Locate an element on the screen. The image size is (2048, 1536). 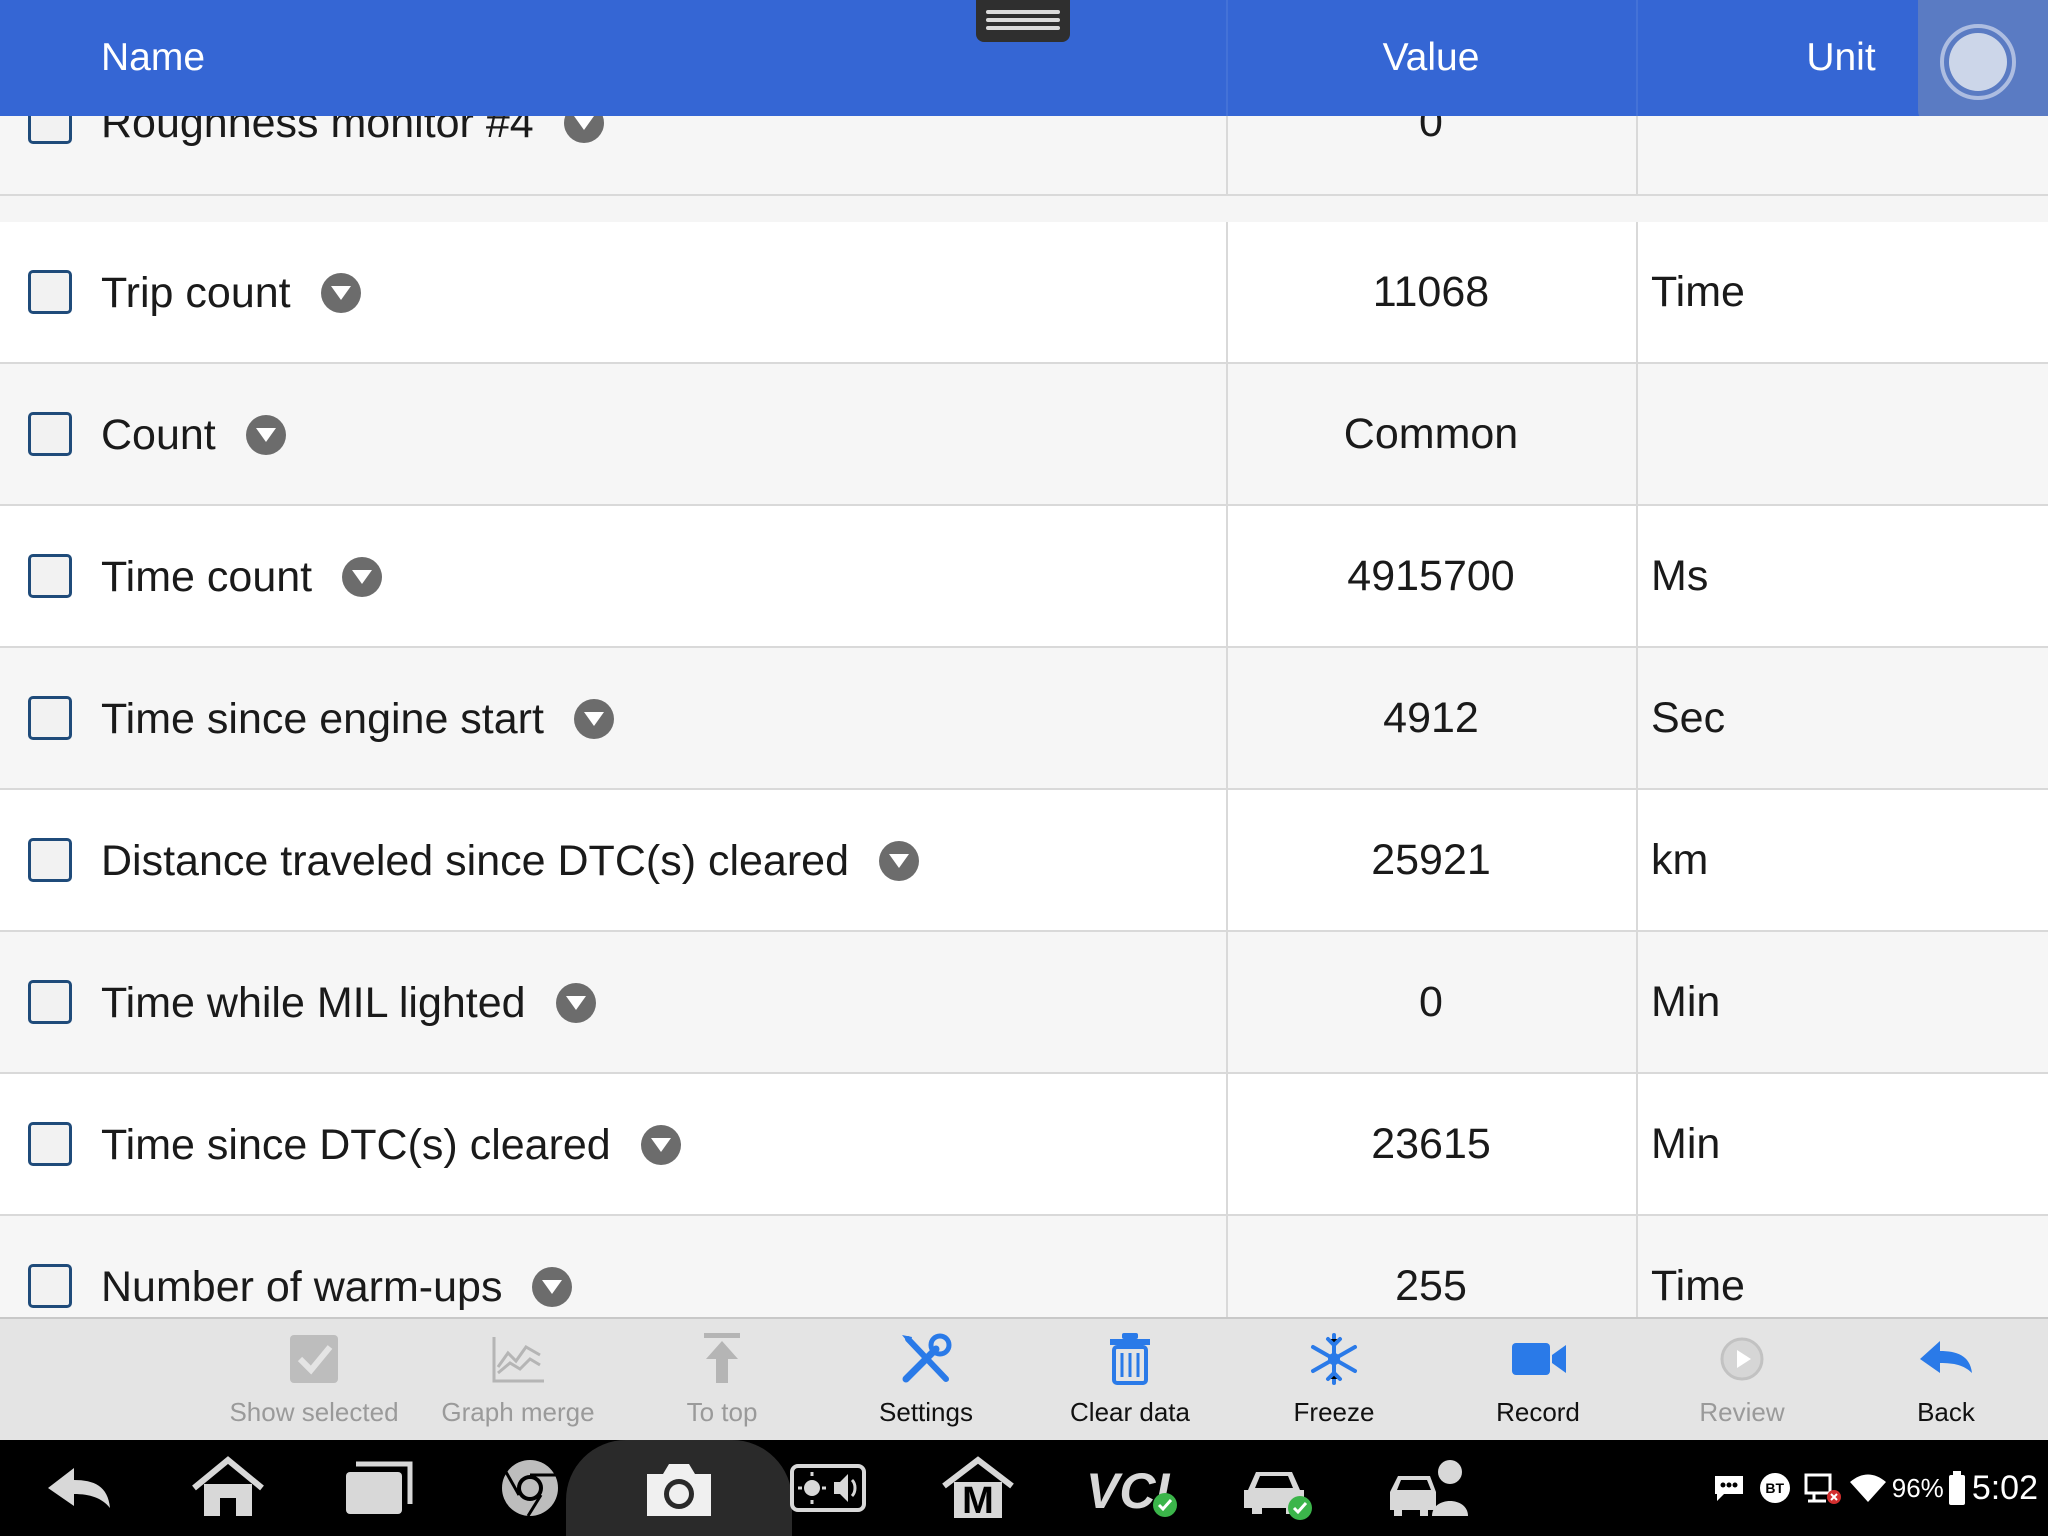
camera-icon is located at coordinates (679, 1490).